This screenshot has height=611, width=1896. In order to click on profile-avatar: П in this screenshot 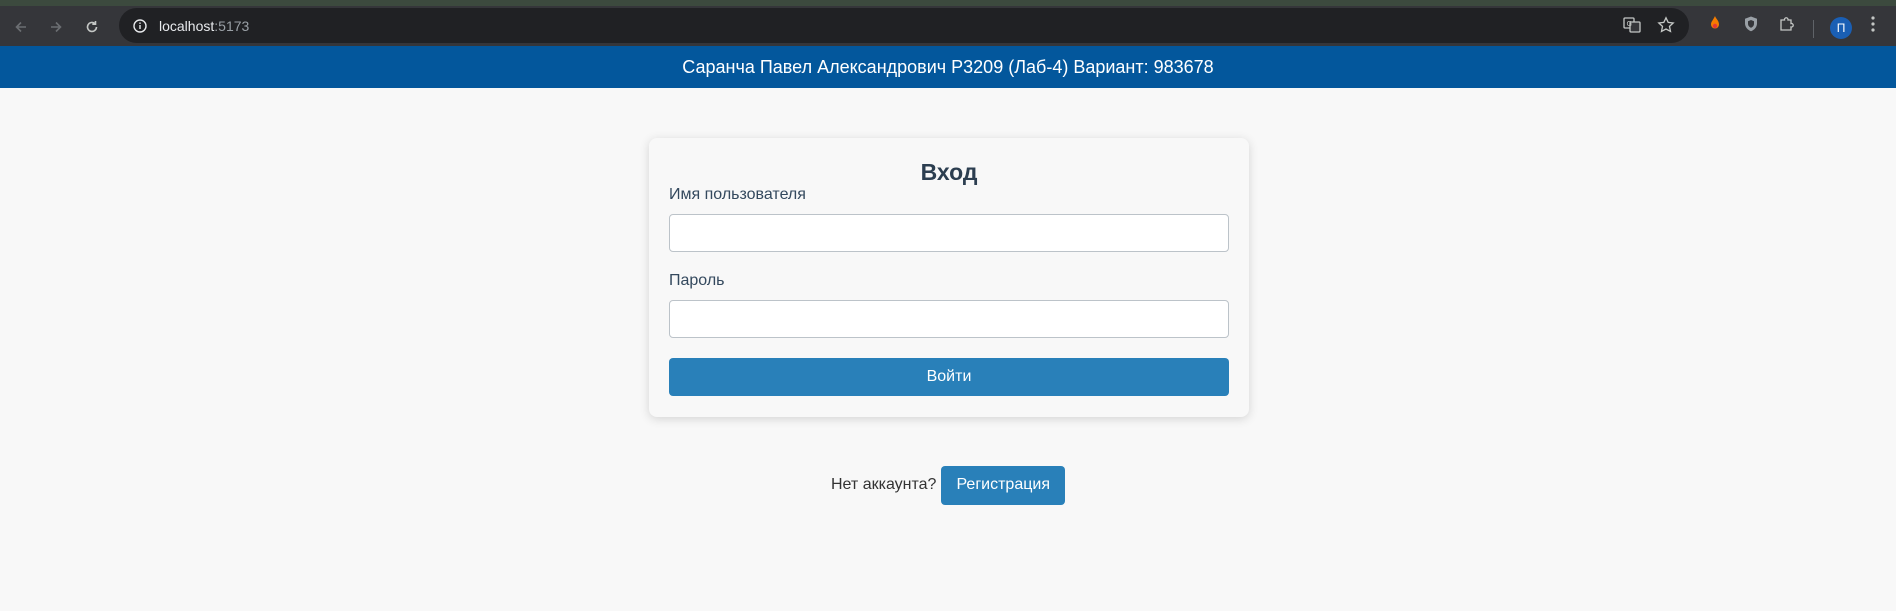, I will do `click(1841, 28)`.